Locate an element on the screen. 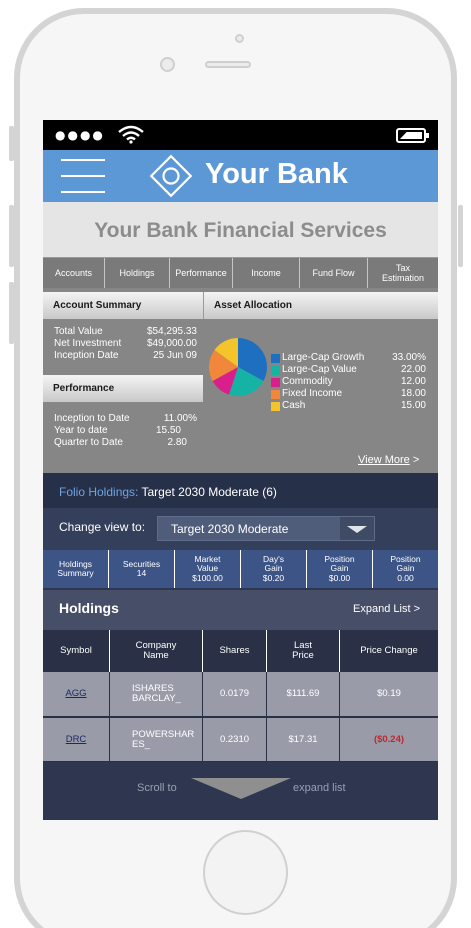  company-name: POWERSHAR ES_ is located at coordinates (156, 739).